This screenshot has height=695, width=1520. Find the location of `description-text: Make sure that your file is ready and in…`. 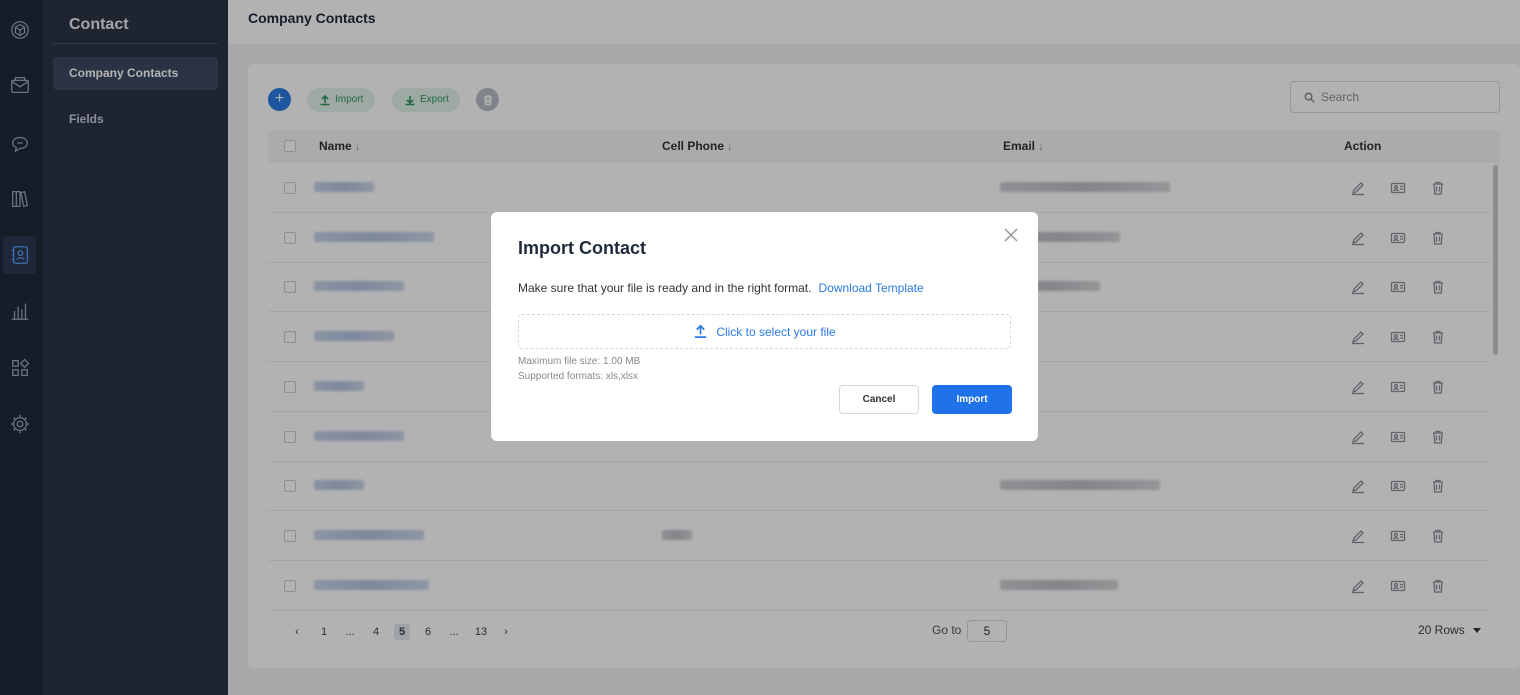

description-text: Make sure that your file is ready and in… is located at coordinates (665, 288).